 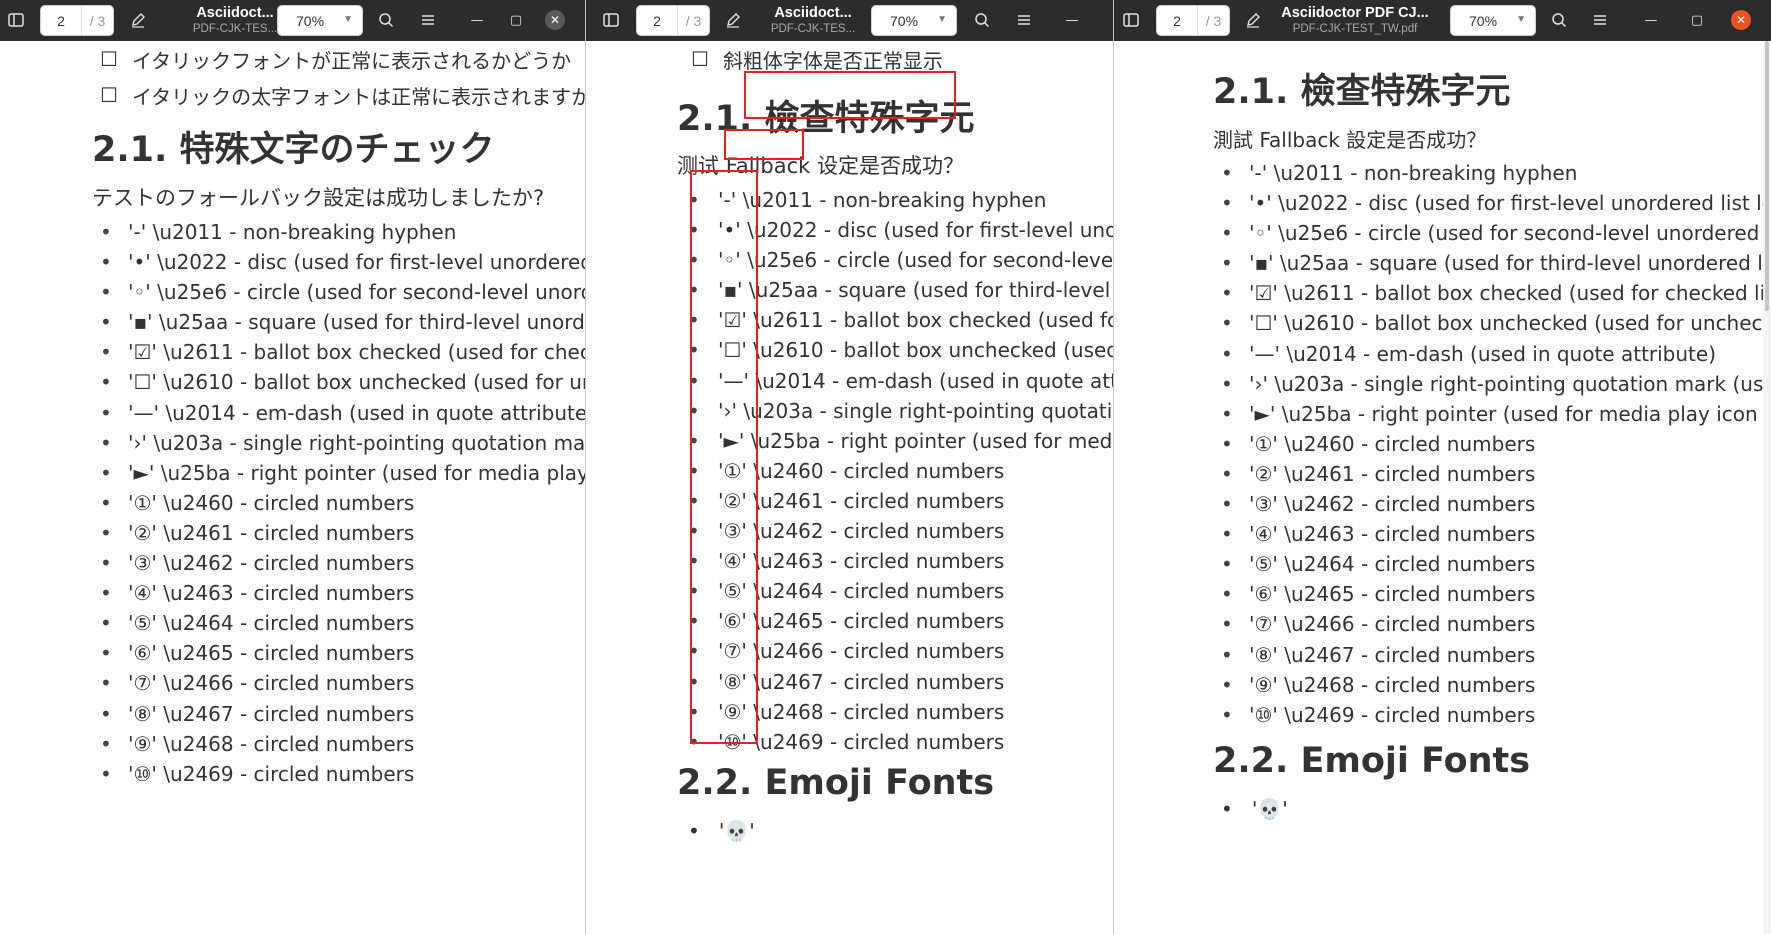 What do you see at coordinates (900, 682) in the screenshot?
I see `list-item: • '⑧' \u2467 - circled numbers` at bounding box center [900, 682].